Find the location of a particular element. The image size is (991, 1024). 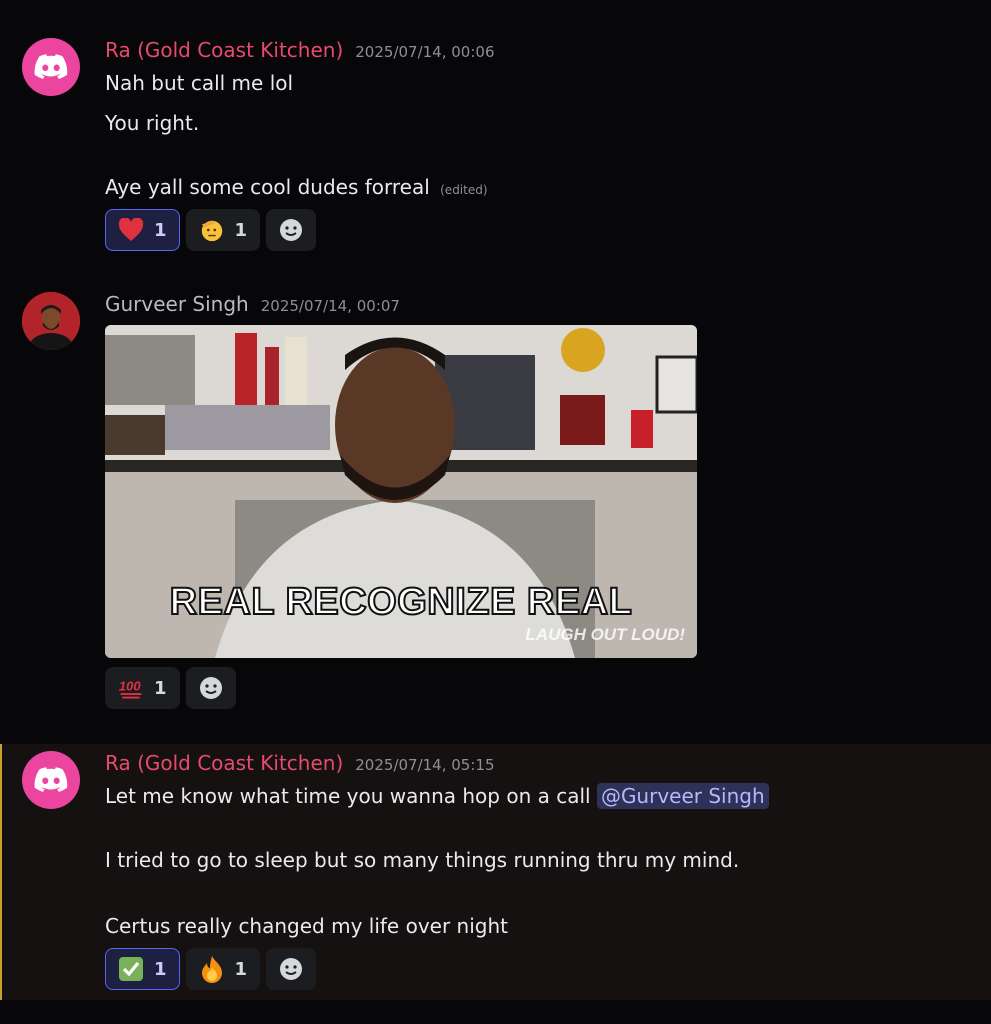

edited-label: (edited) is located at coordinates (464, 190).